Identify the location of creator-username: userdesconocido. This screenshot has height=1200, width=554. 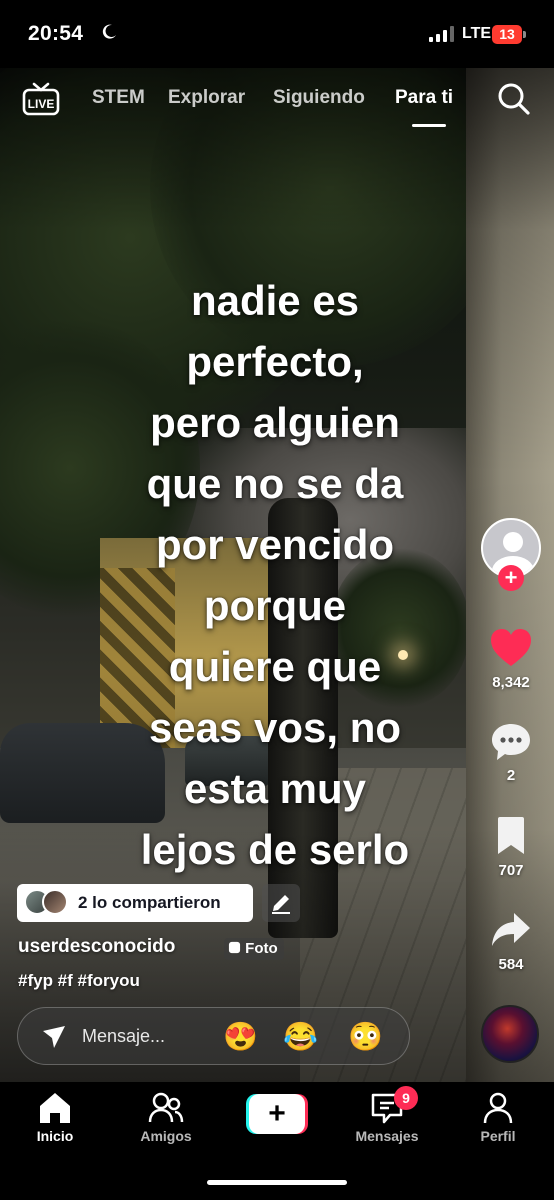
(96, 947).